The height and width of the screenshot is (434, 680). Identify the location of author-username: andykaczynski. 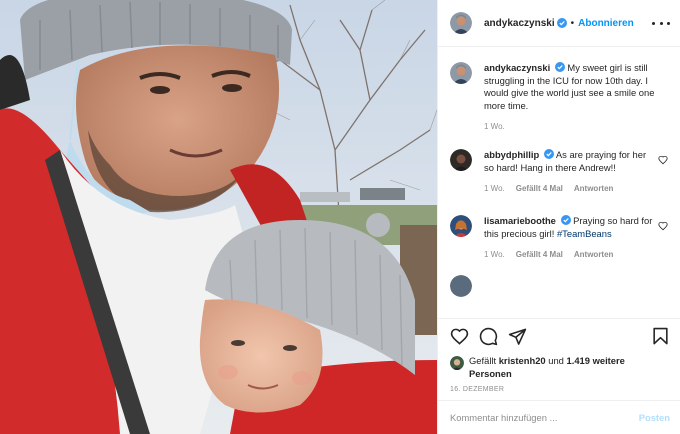
(519, 23).